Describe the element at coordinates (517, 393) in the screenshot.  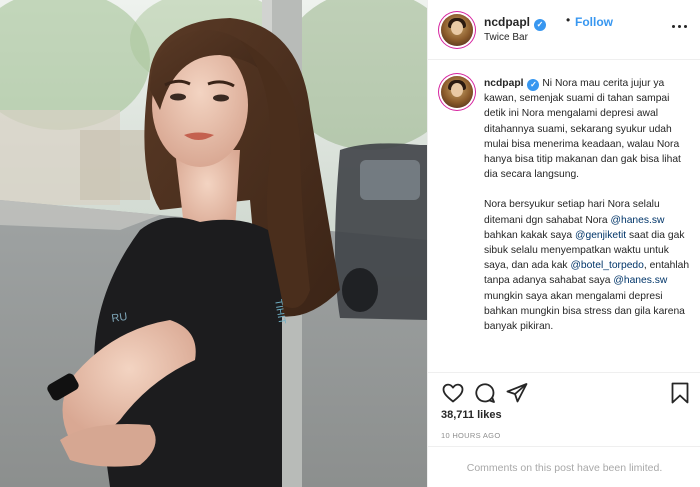
I see `share-icon` at that location.